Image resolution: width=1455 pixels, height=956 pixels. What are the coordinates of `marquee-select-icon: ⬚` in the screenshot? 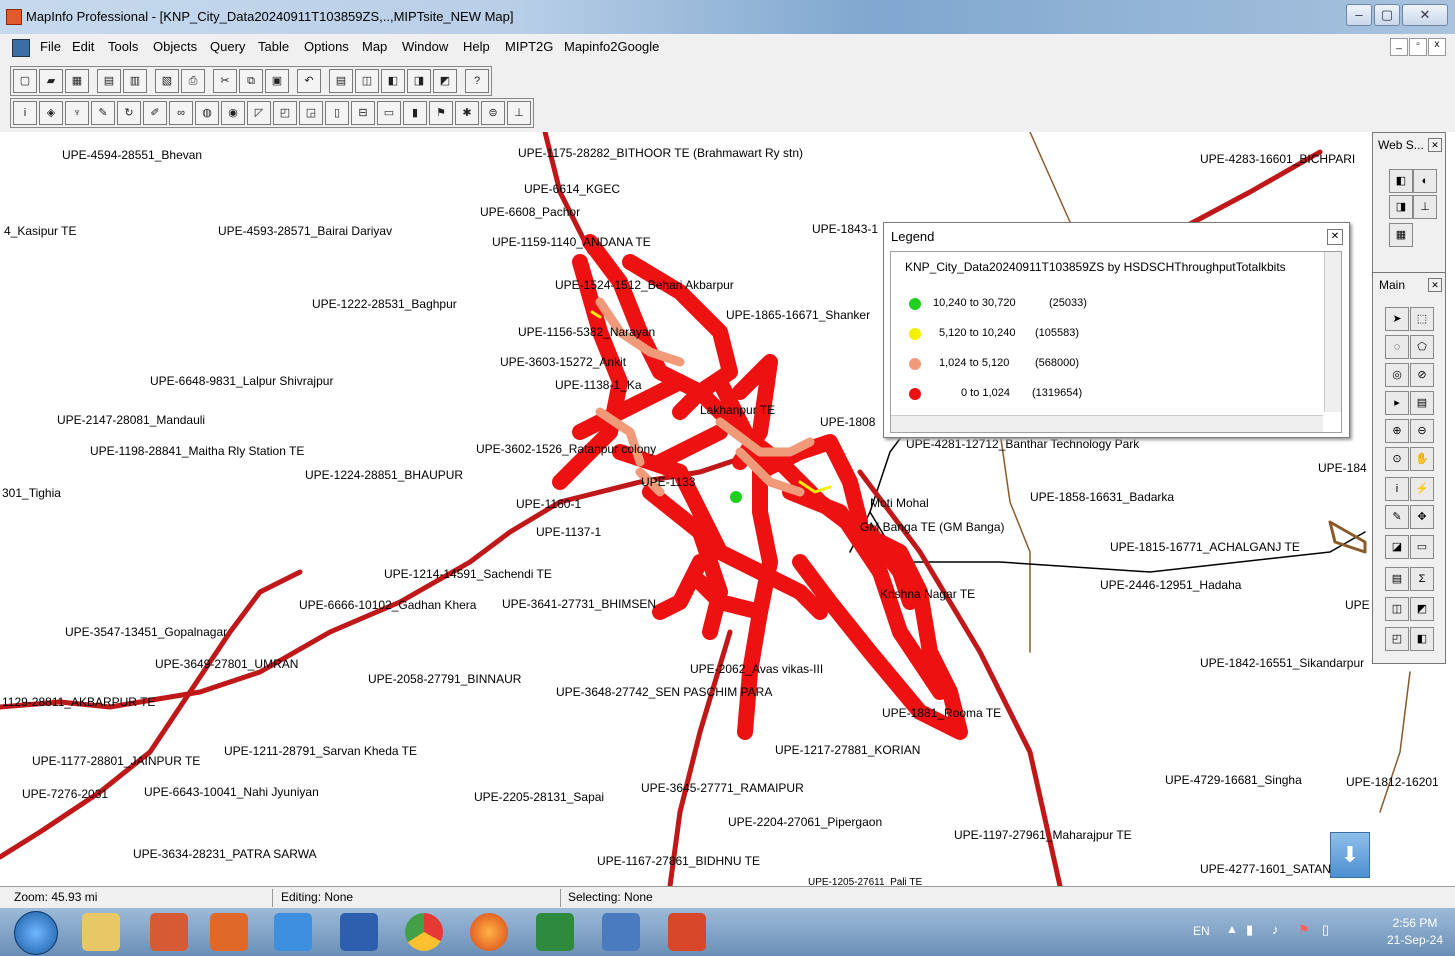 It's located at (1422, 319).